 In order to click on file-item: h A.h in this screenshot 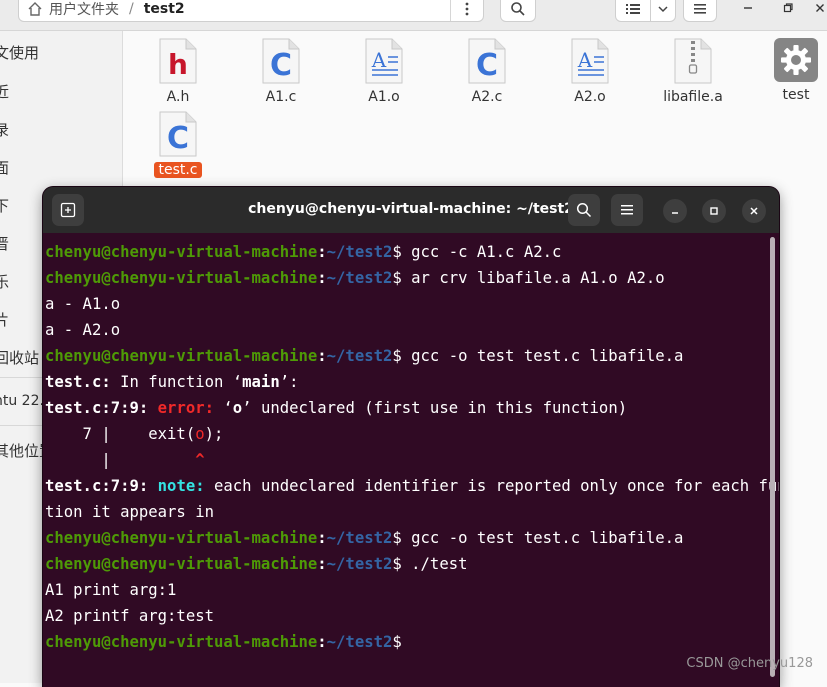, I will do `click(178, 71)`.